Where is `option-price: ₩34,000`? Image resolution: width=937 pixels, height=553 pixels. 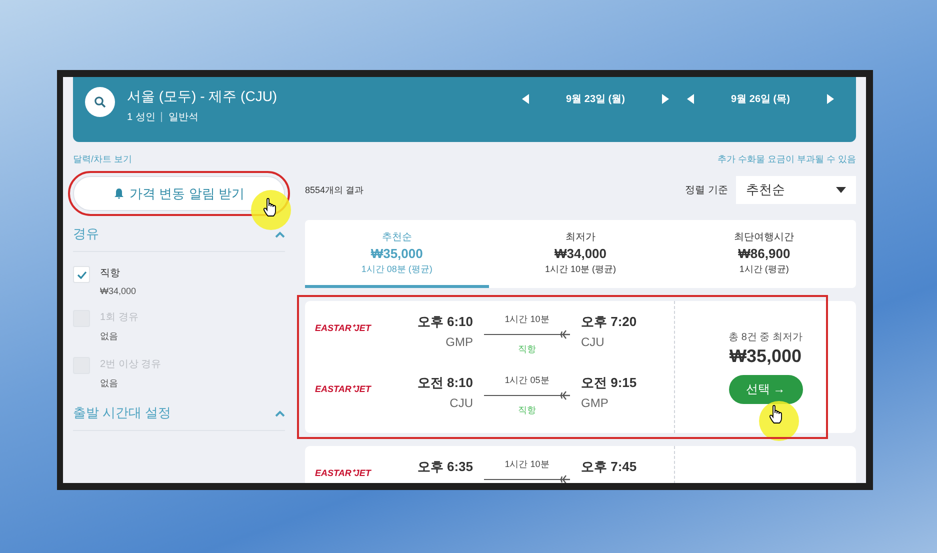 option-price: ₩34,000 is located at coordinates (118, 291).